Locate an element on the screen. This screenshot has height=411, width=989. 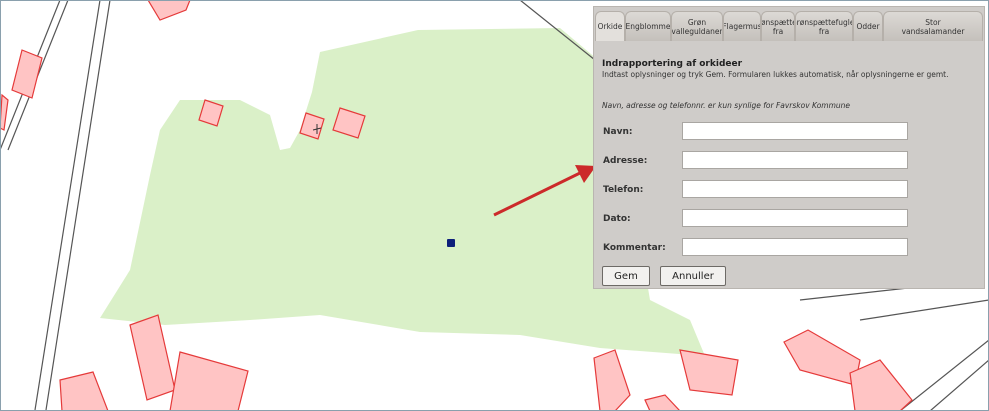
address-input is located at coordinates (795, 160).